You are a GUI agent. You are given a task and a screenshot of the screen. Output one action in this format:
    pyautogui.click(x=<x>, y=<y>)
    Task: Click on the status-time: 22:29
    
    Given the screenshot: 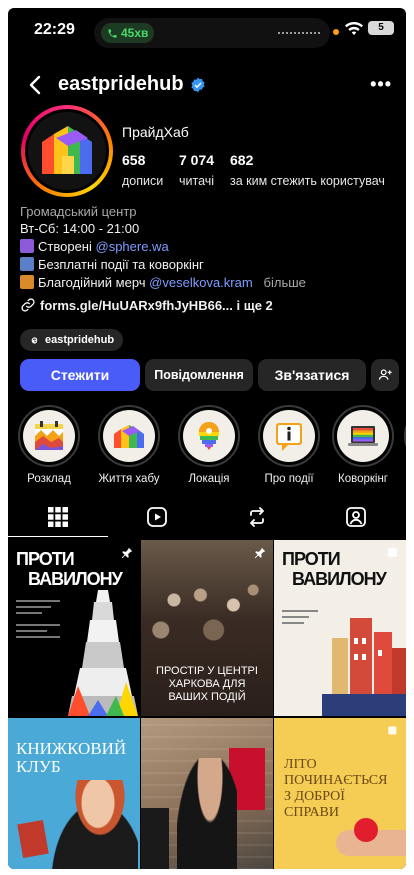 What is the action you would take?
    pyautogui.click(x=54, y=29)
    